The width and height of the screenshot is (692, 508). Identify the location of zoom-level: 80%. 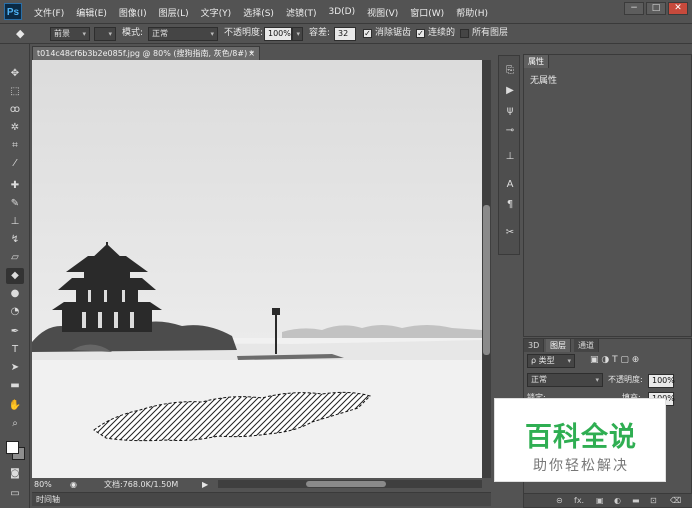
(43, 484).